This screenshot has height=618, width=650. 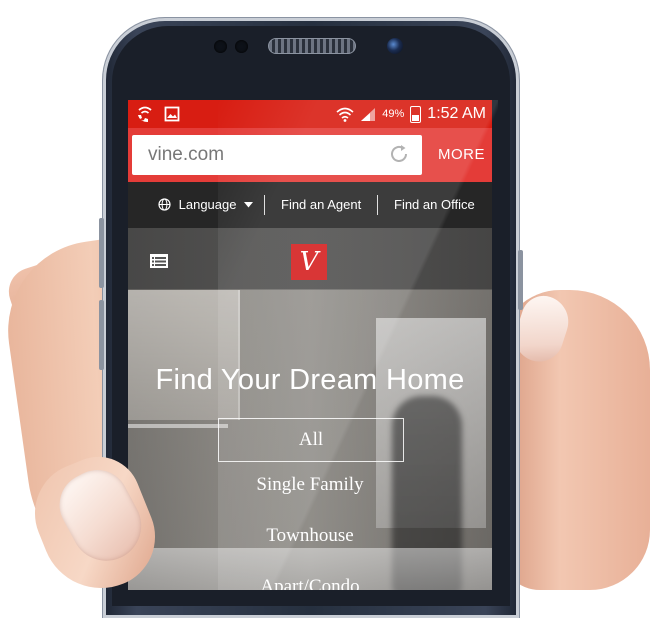 What do you see at coordinates (186, 155) in the screenshot?
I see `url-text: vine.com` at bounding box center [186, 155].